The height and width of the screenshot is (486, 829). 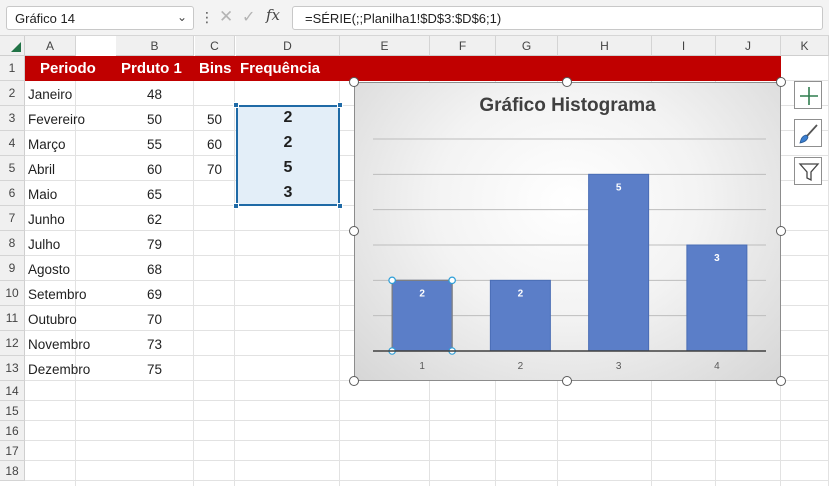 What do you see at coordinates (619, 187) in the screenshot?
I see `bar-data-label: 5` at bounding box center [619, 187].